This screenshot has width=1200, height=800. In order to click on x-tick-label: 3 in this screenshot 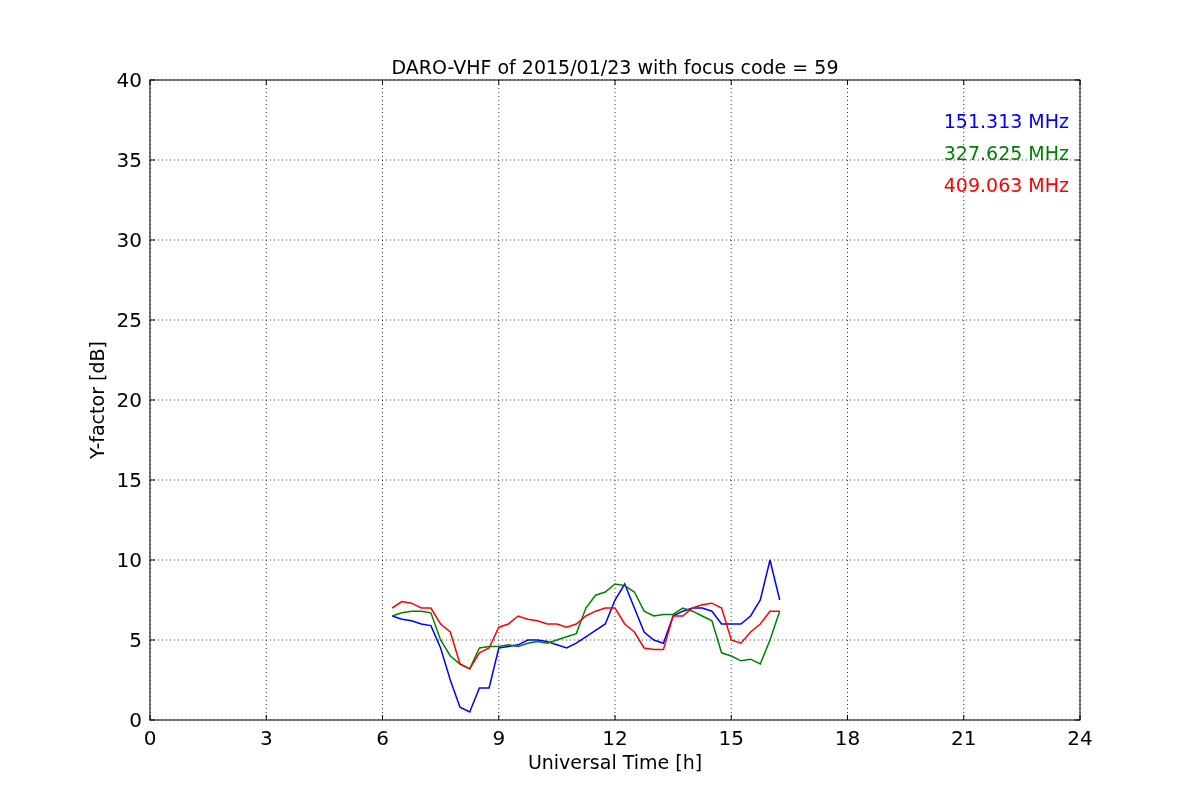, I will do `click(266, 738)`.